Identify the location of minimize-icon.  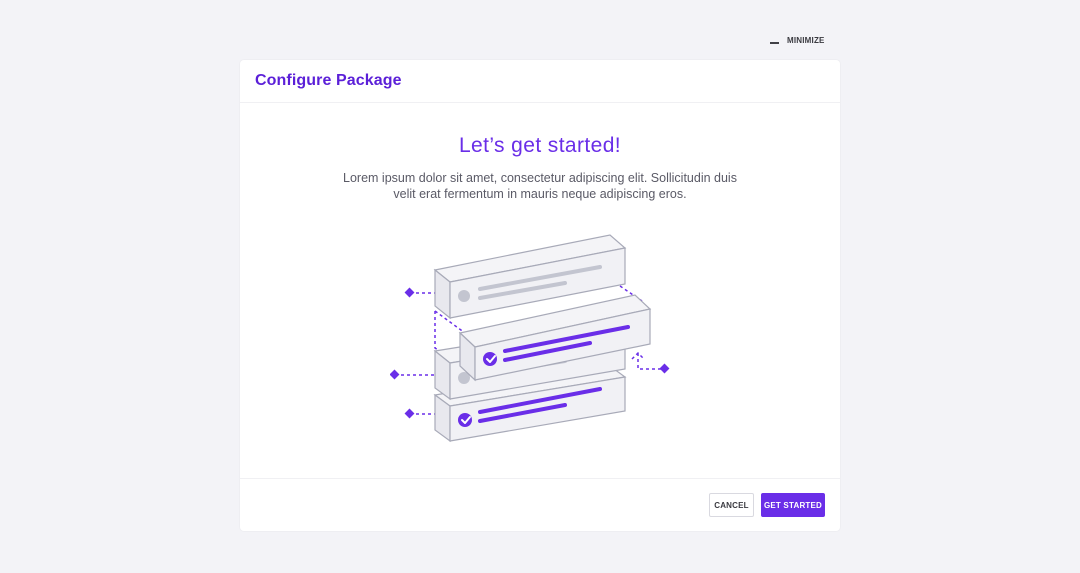
(774, 42).